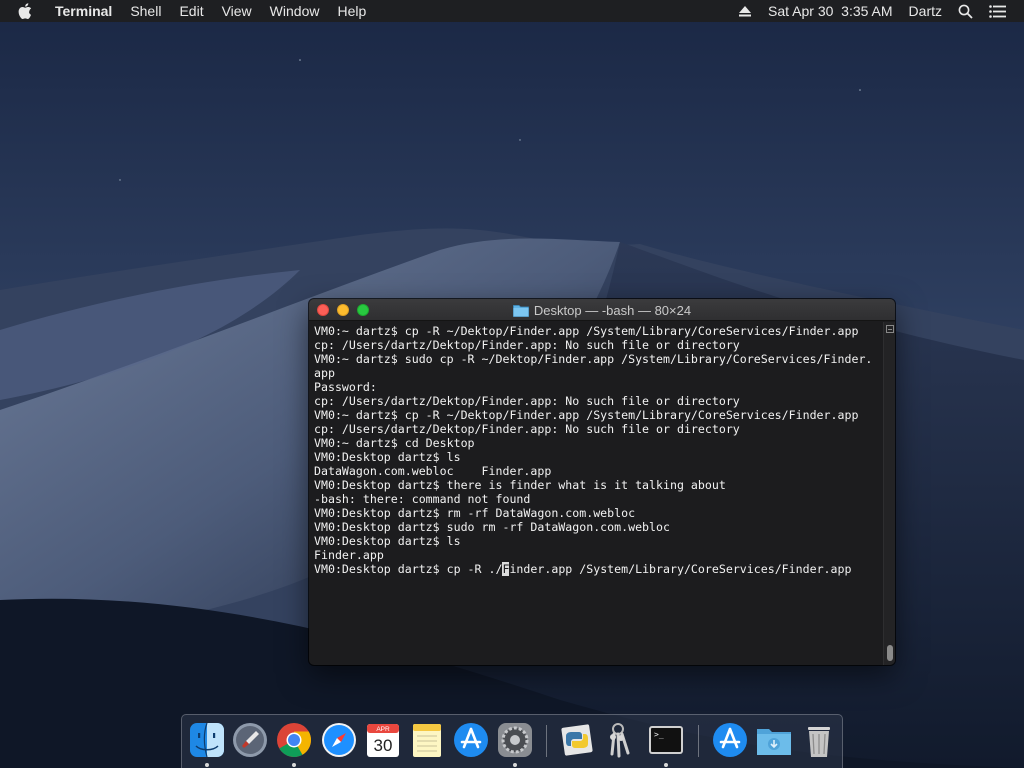 Image resolution: width=1024 pixels, height=768 pixels. I want to click on clock: Sat Apr 30 3:35 AM, so click(830, 11).